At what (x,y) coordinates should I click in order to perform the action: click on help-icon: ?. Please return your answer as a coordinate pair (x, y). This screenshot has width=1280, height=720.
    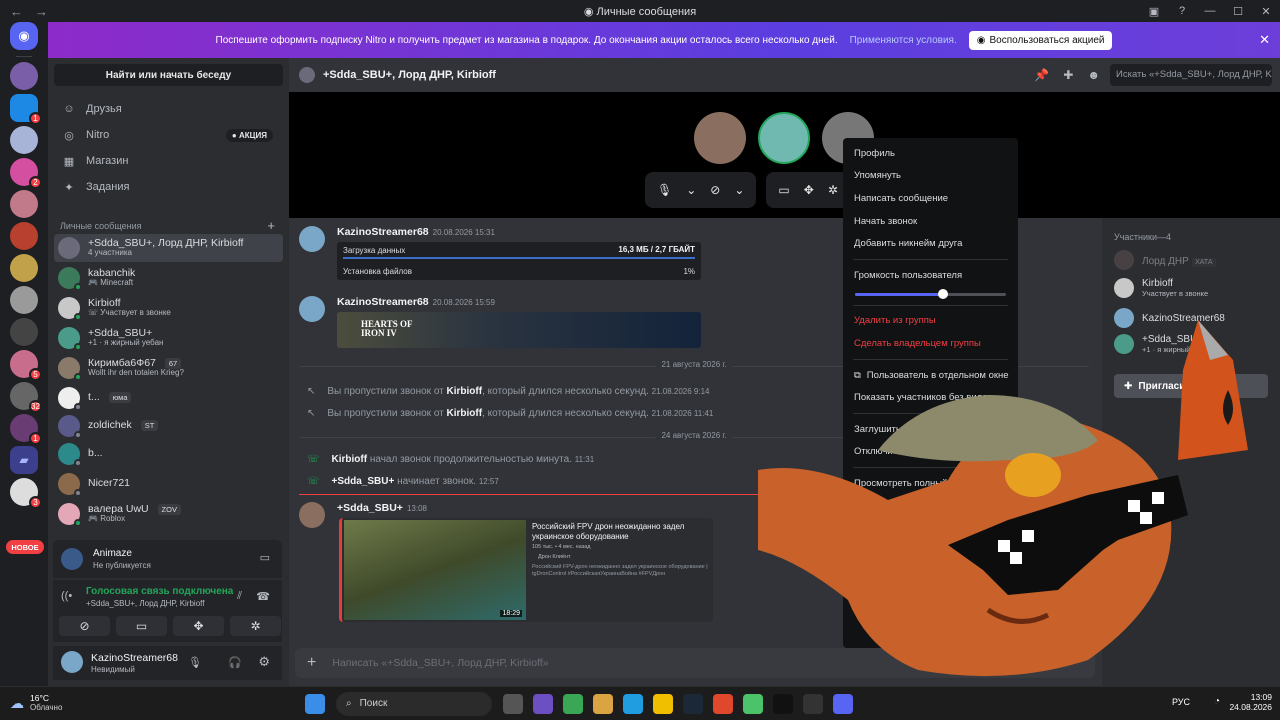
    Looking at the image, I should click on (1182, 11).